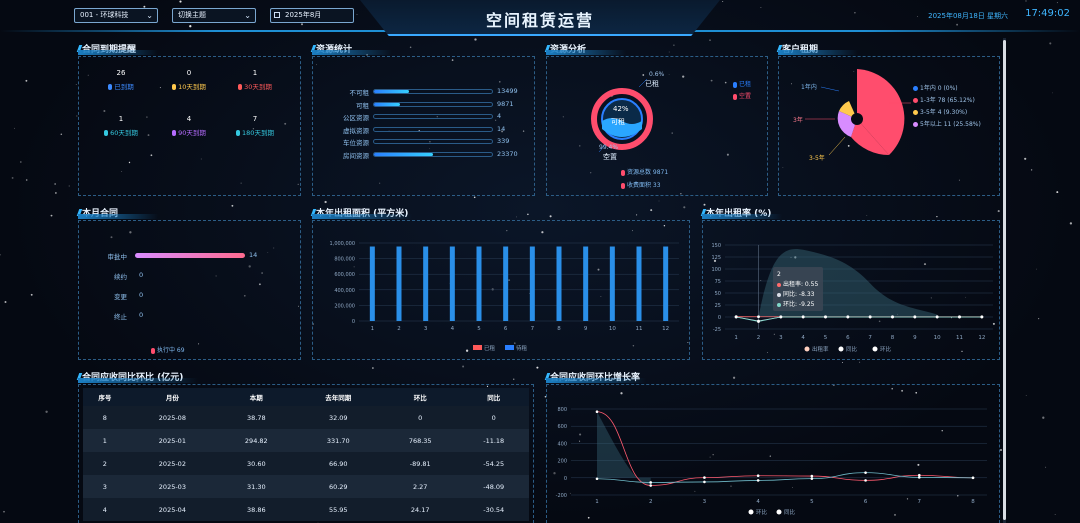 This screenshot has width=1080, height=523. Describe the element at coordinates (717, 330) in the screenshot. I see `y-tick-label: -25` at that location.